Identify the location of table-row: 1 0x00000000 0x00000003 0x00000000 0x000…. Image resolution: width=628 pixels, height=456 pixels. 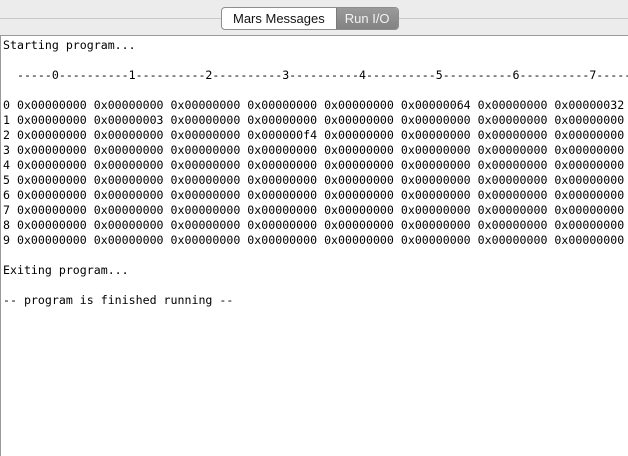
(314, 120).